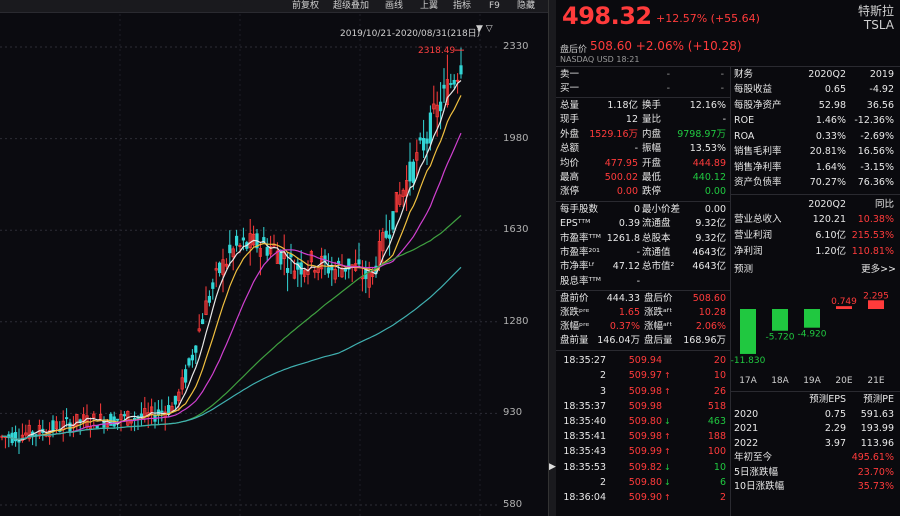 The image size is (900, 516). I want to click on forecast-bar-label: 20E, so click(843, 381).